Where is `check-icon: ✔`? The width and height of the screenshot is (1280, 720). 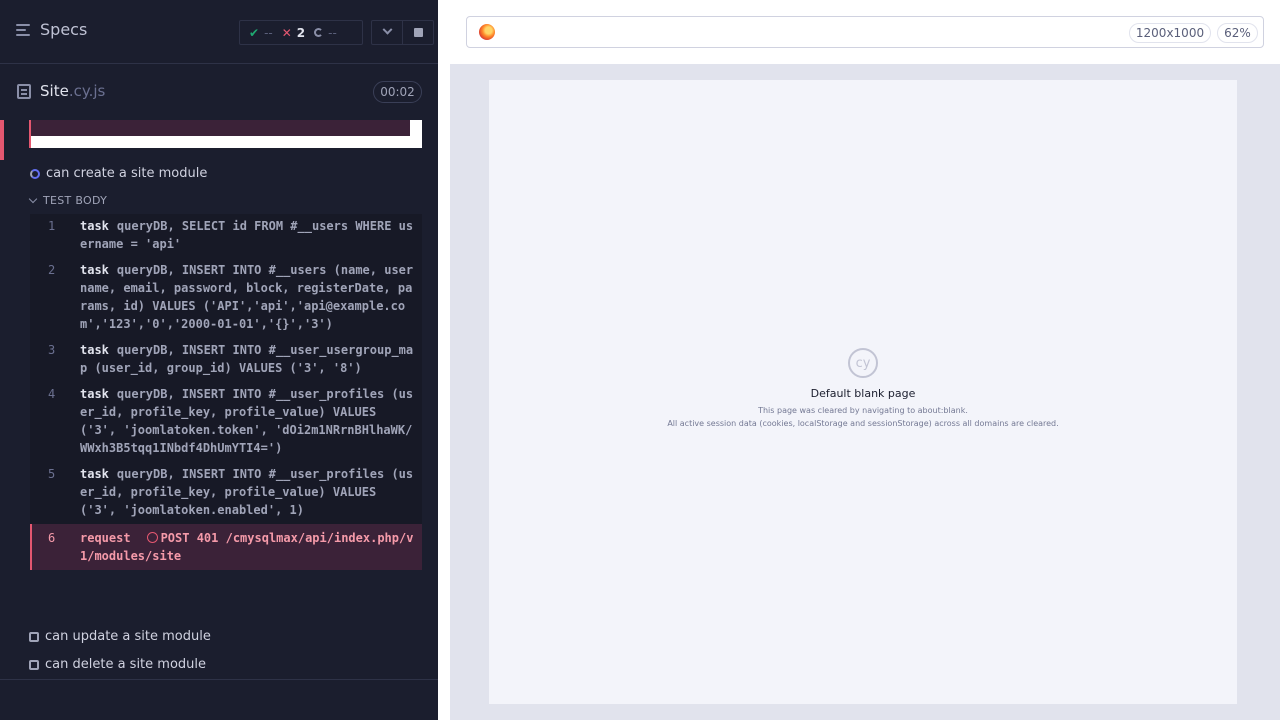
check-icon: ✔ is located at coordinates (254, 32).